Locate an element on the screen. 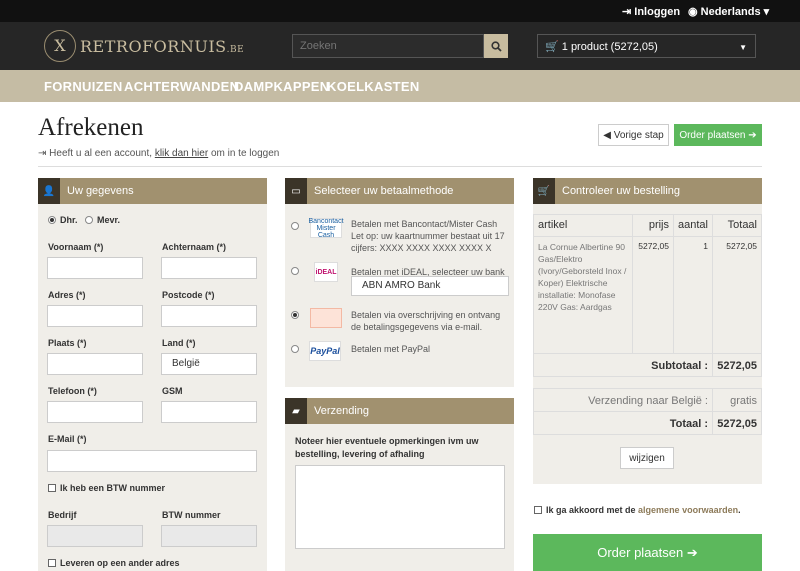  account-suffix: om in te loggen is located at coordinates (245, 153).